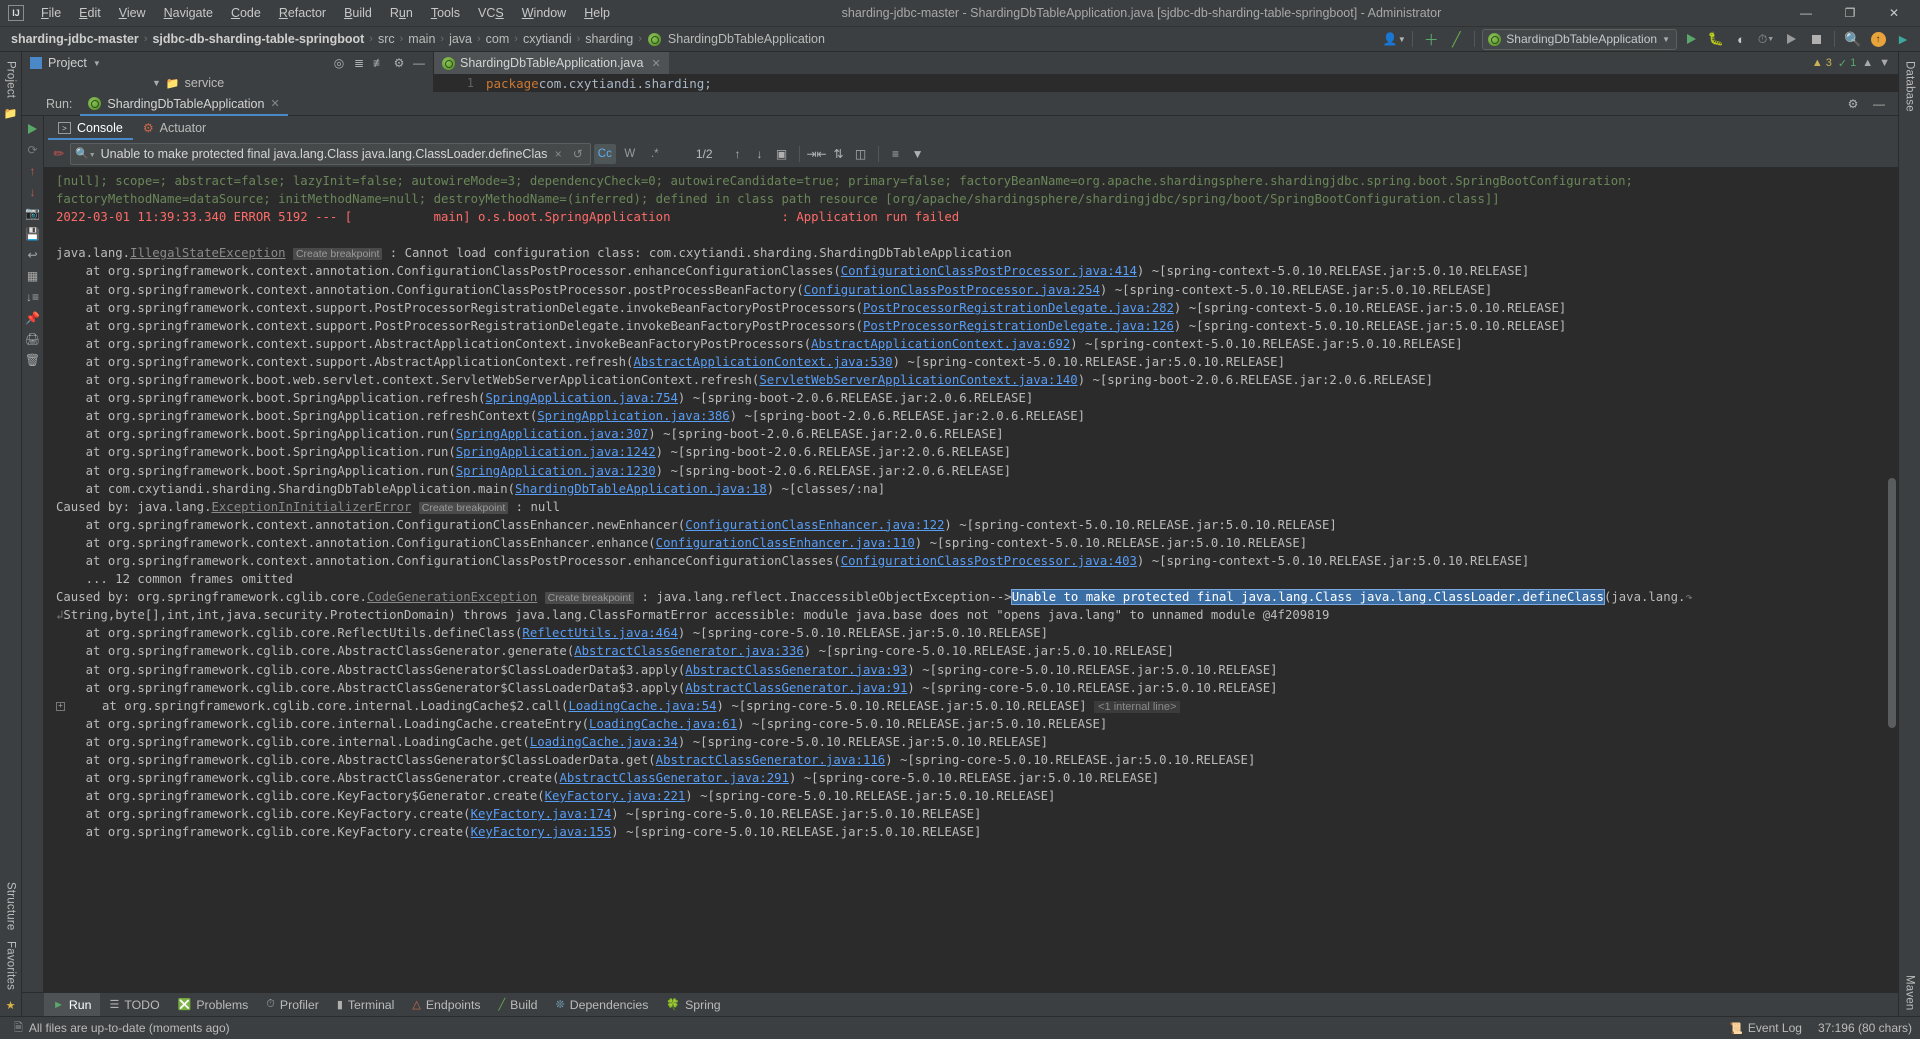  What do you see at coordinates (491, 13) in the screenshot?
I see `menu-vcs: VCS` at bounding box center [491, 13].